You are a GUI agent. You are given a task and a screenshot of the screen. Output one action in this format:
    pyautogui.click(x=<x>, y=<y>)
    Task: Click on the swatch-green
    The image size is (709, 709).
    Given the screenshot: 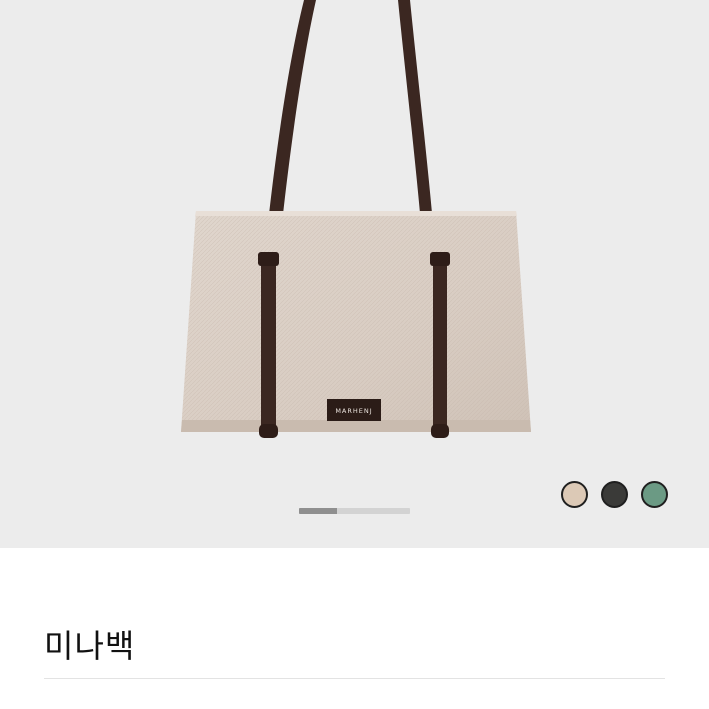 What is the action you would take?
    pyautogui.click(x=654, y=494)
    